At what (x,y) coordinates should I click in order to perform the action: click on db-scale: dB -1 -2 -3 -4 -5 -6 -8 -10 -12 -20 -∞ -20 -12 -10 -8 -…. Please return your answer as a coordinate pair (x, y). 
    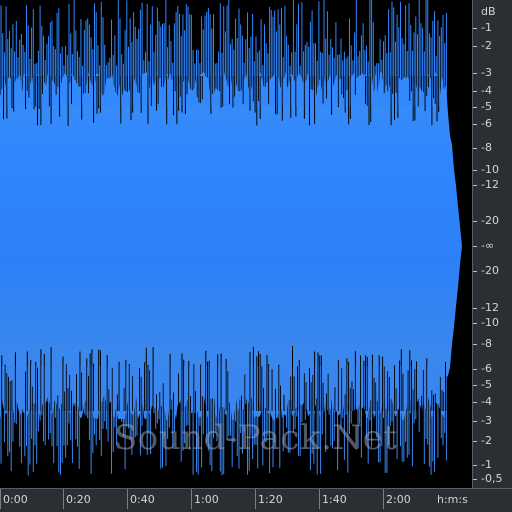
    Looking at the image, I should click on (492, 244).